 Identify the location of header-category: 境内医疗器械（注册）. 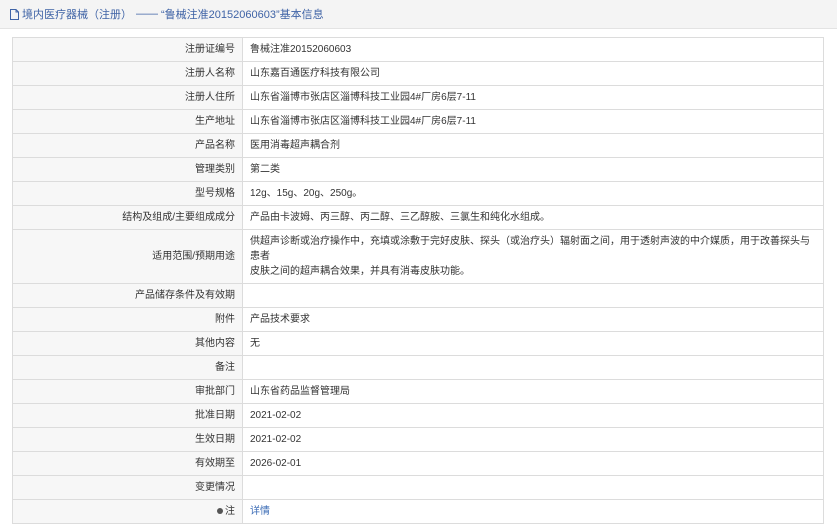
(77, 15).